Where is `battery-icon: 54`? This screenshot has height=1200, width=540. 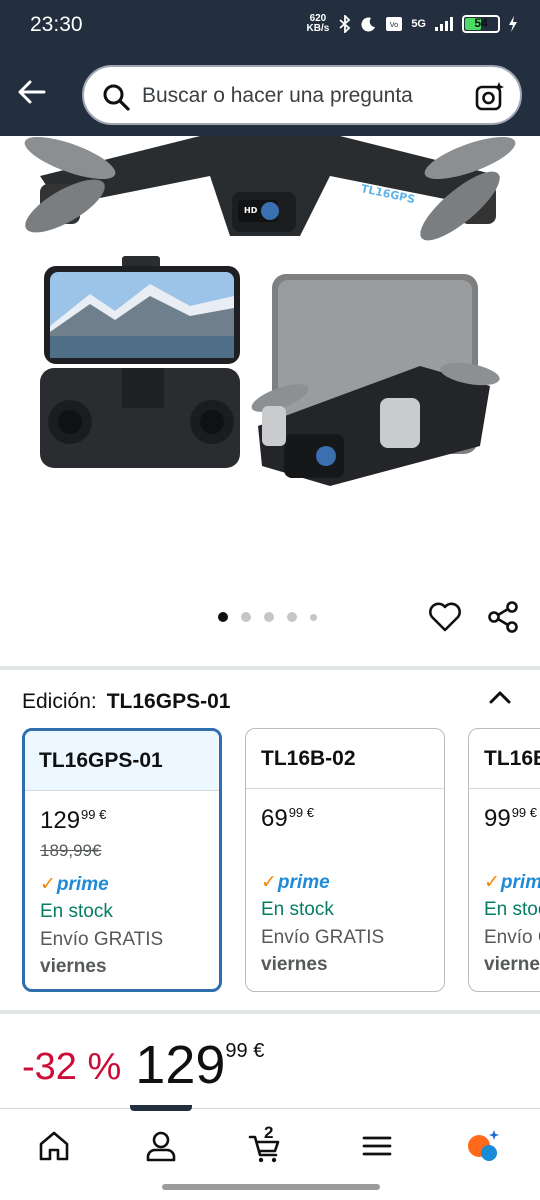
battery-icon: 54 is located at coordinates (481, 24).